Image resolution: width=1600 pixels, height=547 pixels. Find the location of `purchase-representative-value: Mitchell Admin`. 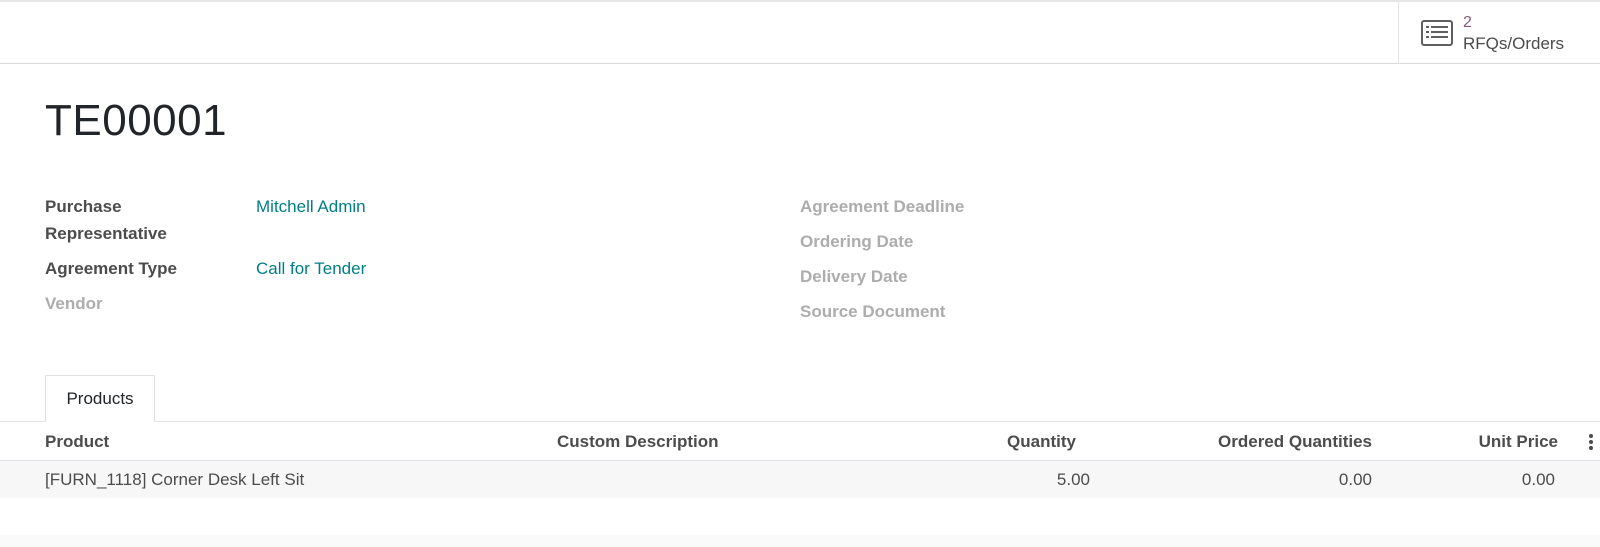

purchase-representative-value: Mitchell Admin is located at coordinates (311, 206).